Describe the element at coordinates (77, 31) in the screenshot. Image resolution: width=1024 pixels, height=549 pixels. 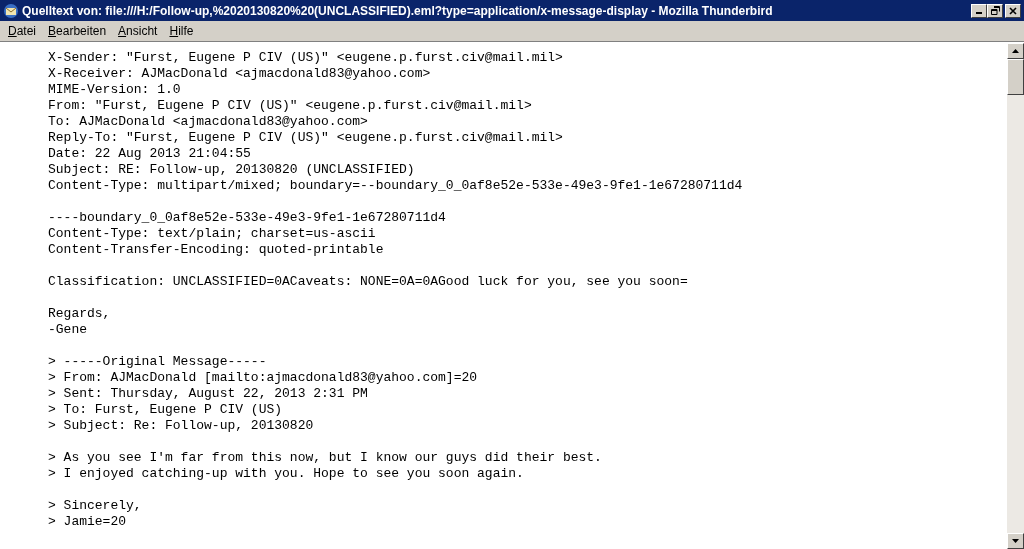
I see `menu-item: Bearbeiten` at that location.